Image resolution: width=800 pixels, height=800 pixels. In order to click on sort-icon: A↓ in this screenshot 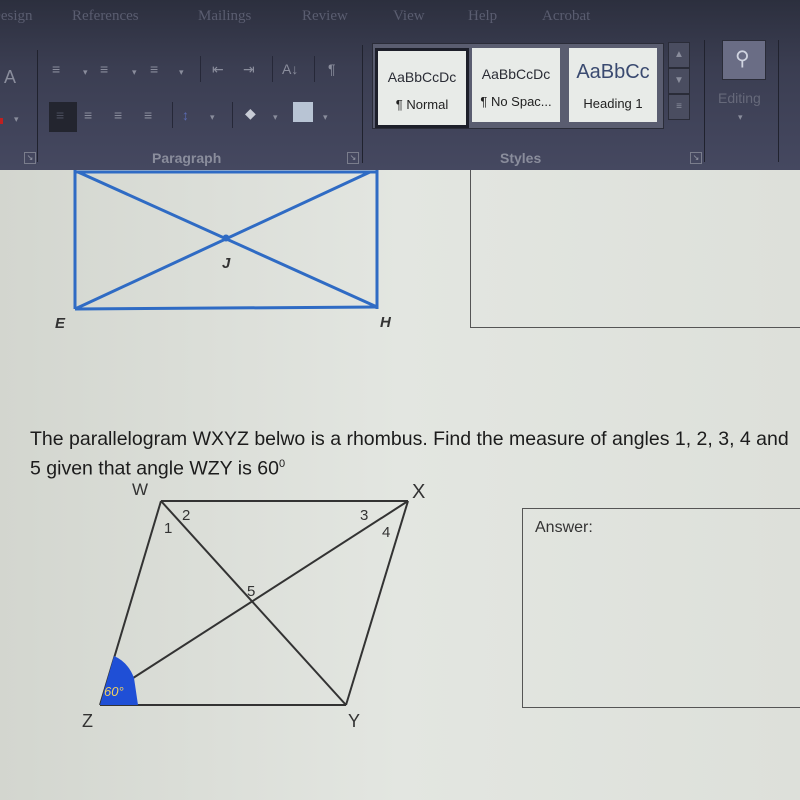, I will do `click(290, 69)`.